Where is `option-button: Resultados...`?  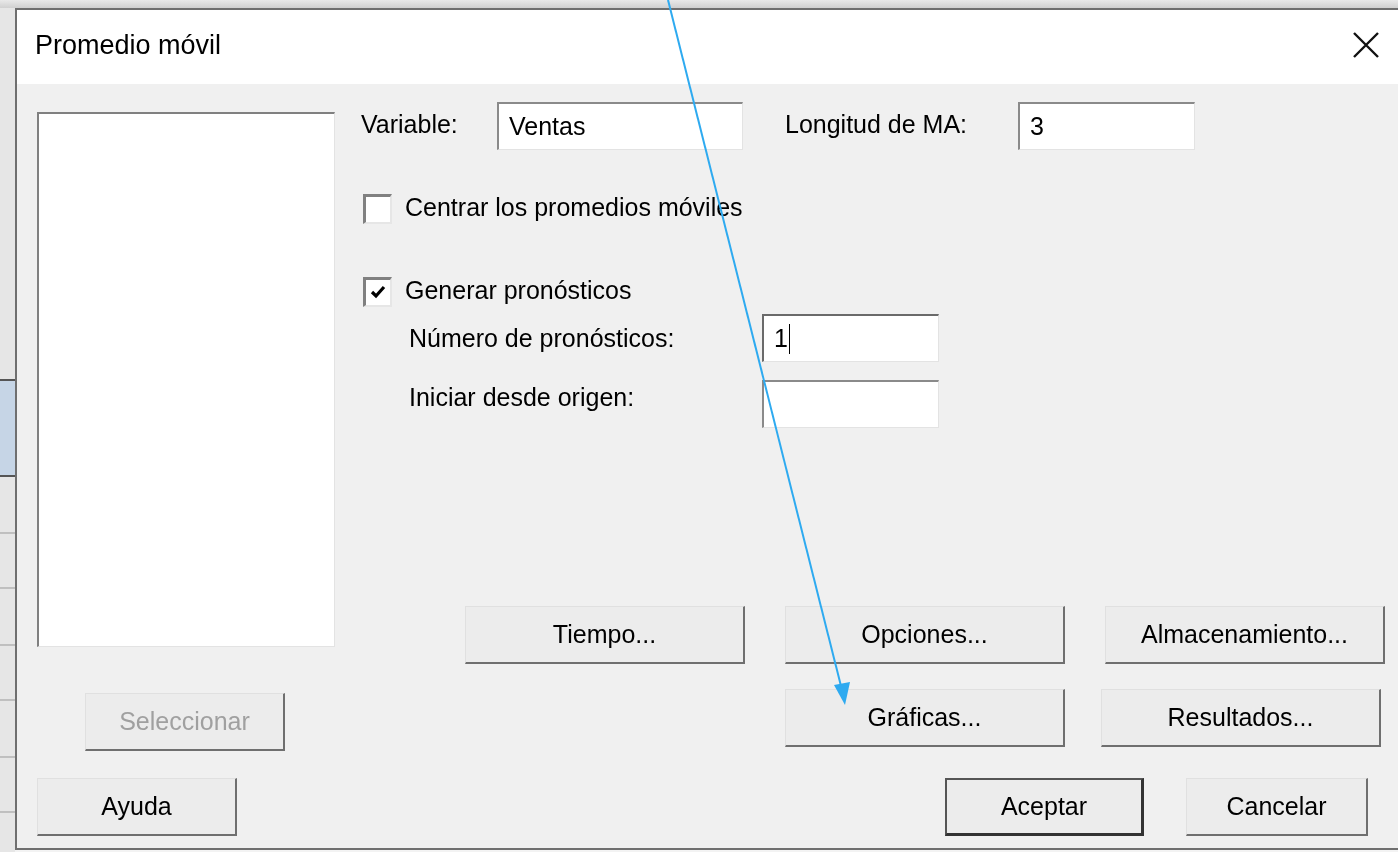
option-button: Resultados... is located at coordinates (1241, 718).